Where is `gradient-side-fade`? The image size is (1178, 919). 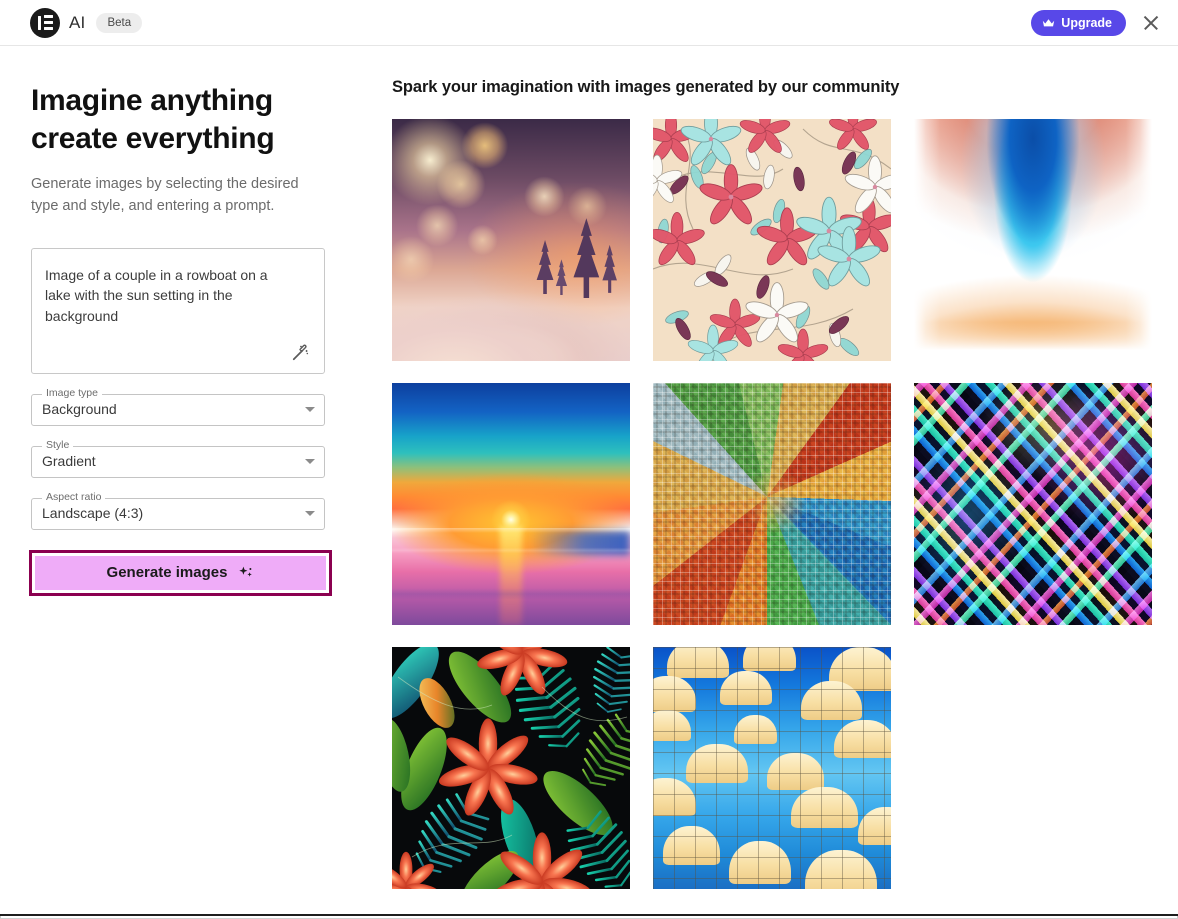
gradient-side-fade is located at coordinates (1033, 240).